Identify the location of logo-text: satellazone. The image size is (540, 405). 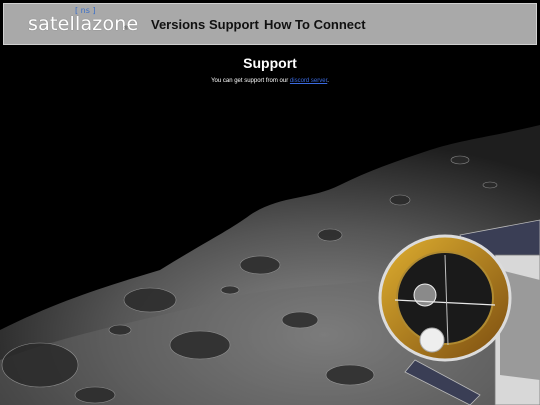
(83, 24).